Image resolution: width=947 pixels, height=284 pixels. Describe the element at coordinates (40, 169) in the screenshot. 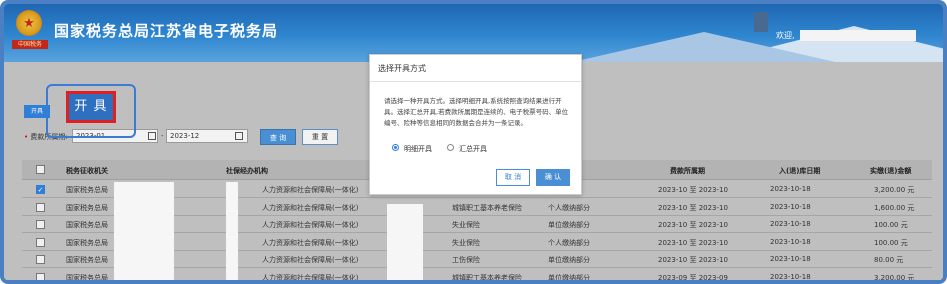

I see `select-all-checkbox` at that location.